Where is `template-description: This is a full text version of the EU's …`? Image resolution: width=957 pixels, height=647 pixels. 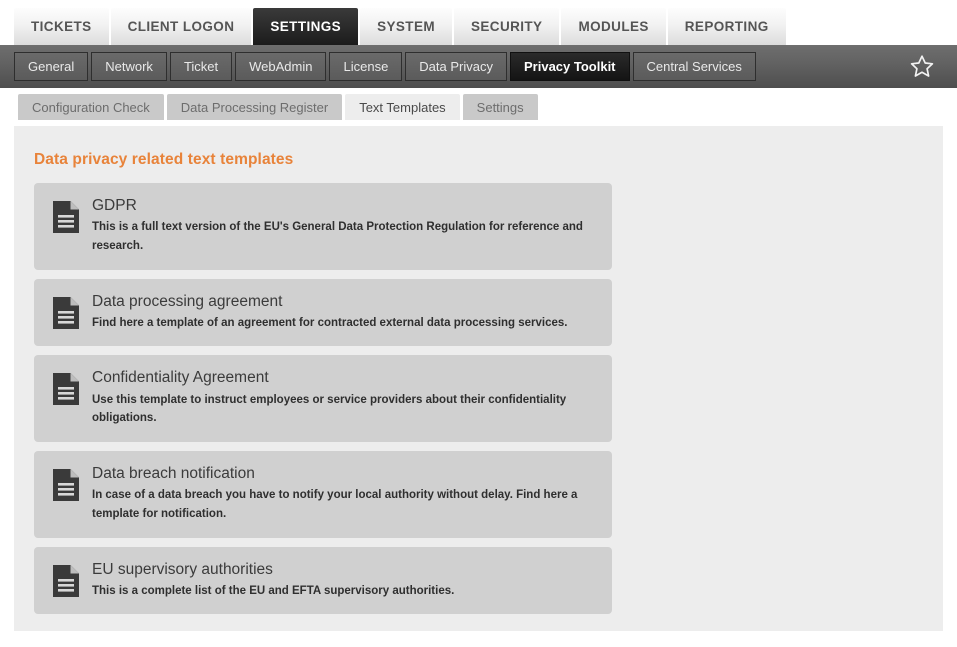 template-description: This is a full text version of the EU's … is located at coordinates (337, 236).